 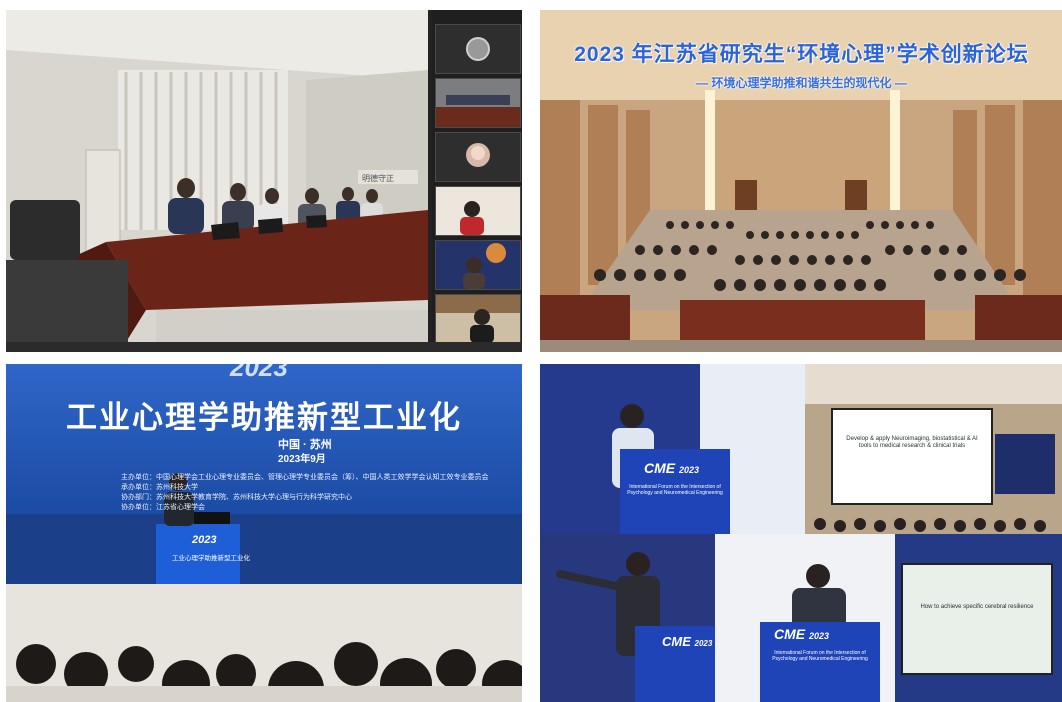 What do you see at coordinates (236, 497) in the screenshot?
I see `organizer-line: 协办部门：苏州科技大学教育学院、苏州科技大学心理与行为科学研究中心` at bounding box center [236, 497].